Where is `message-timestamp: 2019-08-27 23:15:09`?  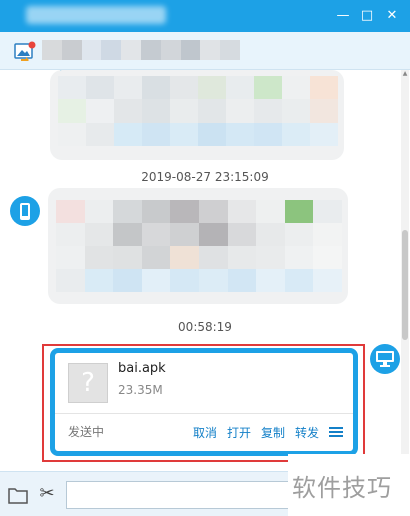
message-timestamp: 2019-08-27 23:15:09 is located at coordinates (205, 177).